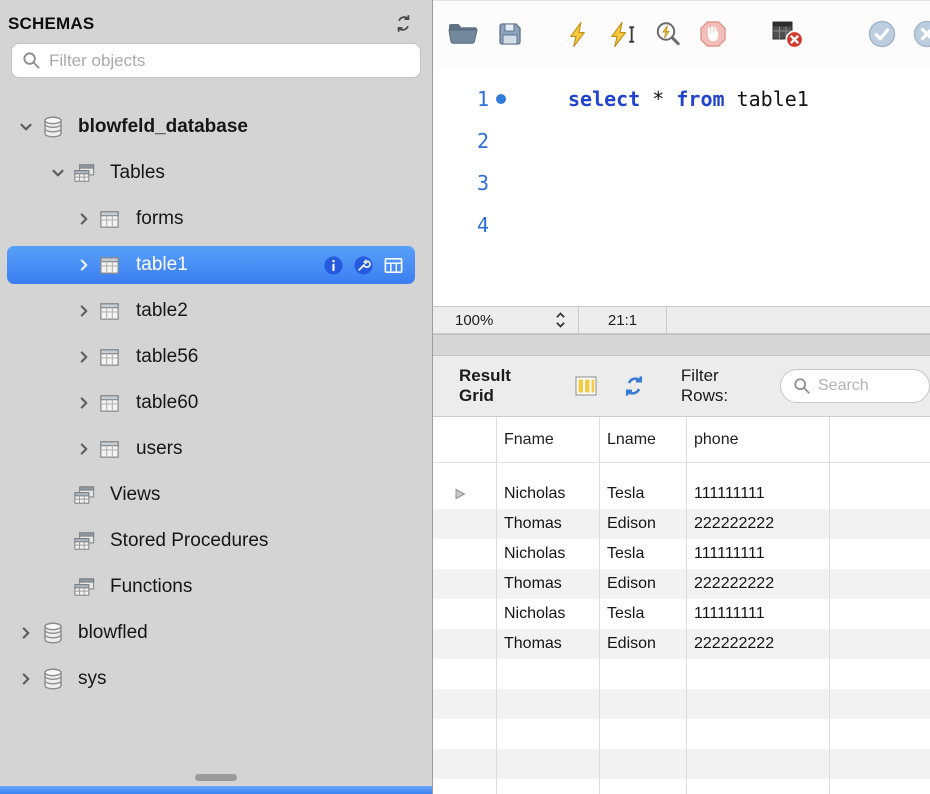  I want to click on tree-item-blowfled: blowfled, so click(216, 633).